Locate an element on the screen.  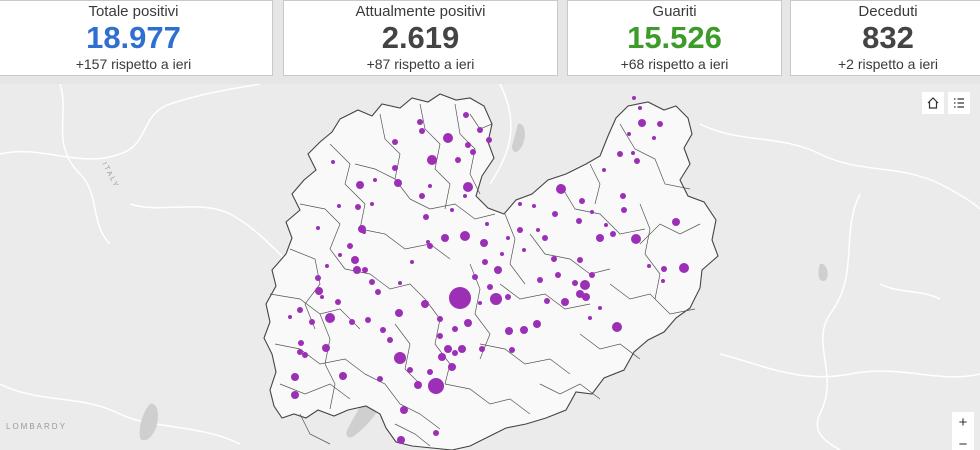
legend-button is located at coordinates (959, 103).